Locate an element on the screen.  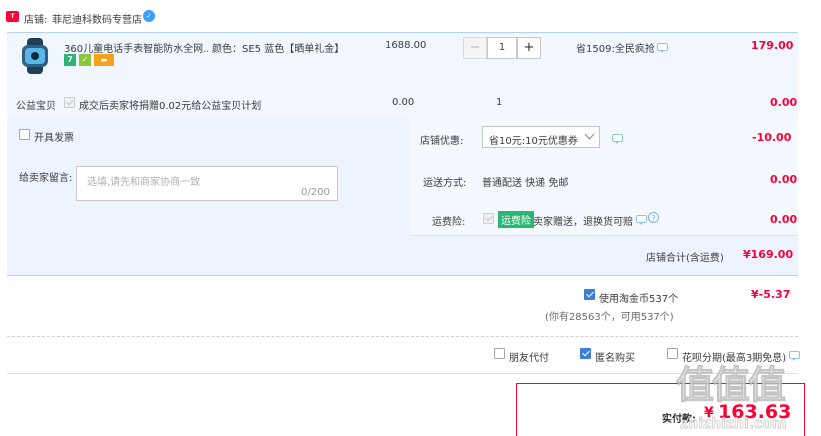
card-payment-icon: ▬ is located at coordinates (104, 60).